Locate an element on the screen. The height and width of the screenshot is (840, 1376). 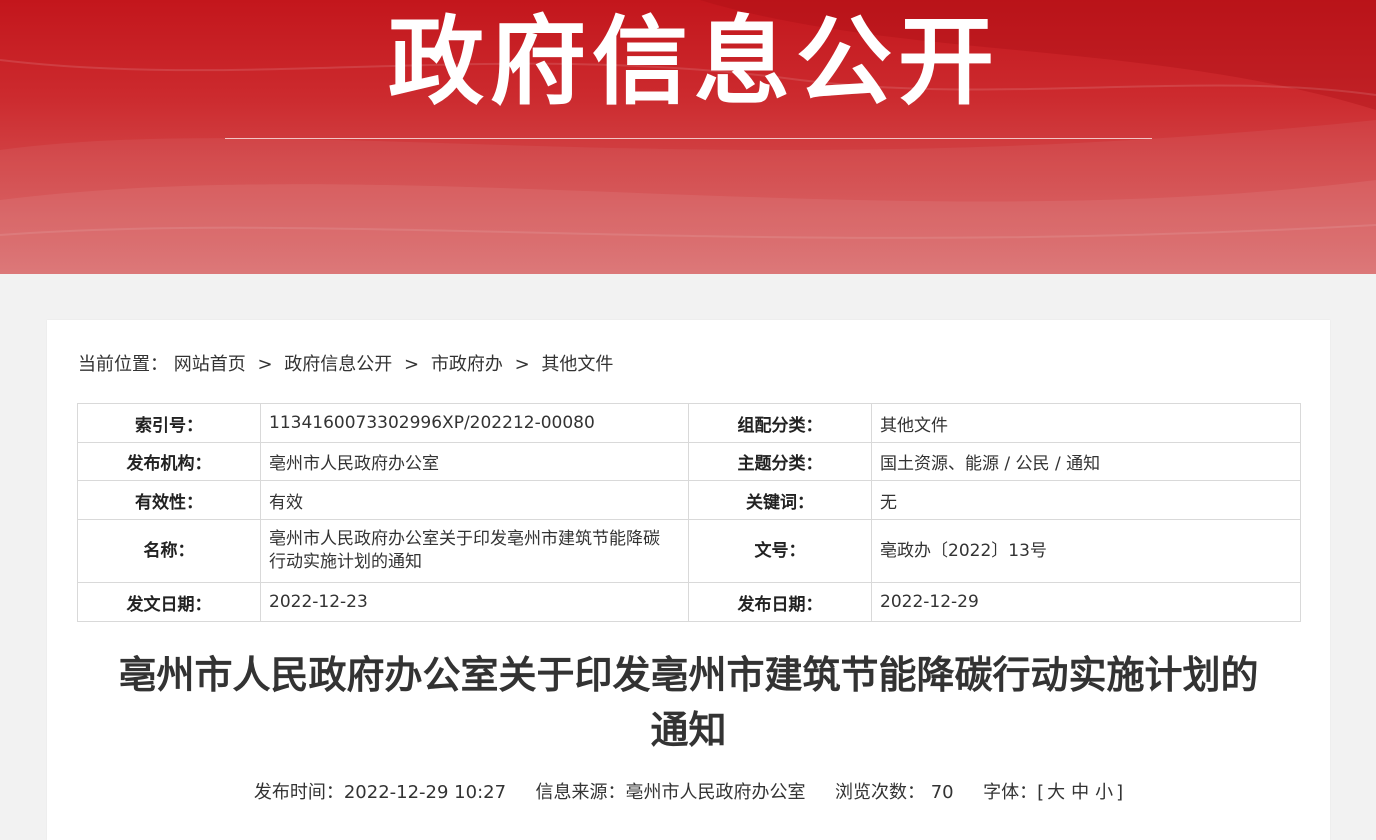
breadcrumb-item-city-office: 市政府办 is located at coordinates (467, 364).